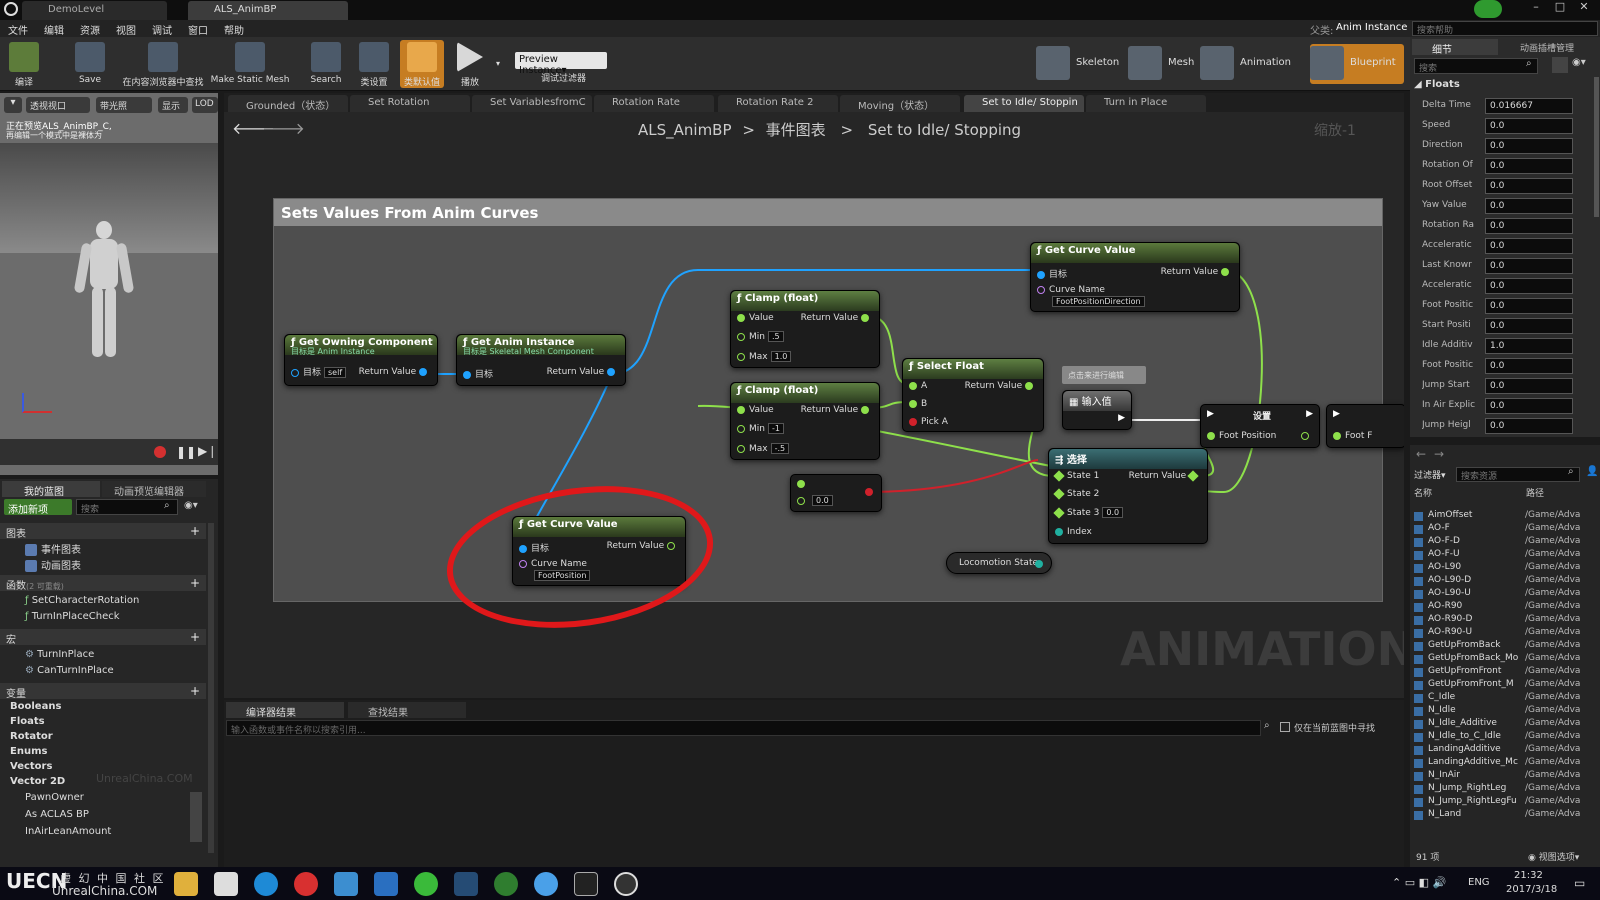 Image resolution: width=1600 pixels, height=900 pixels. Describe the element at coordinates (1076, 493) in the screenshot. I see `pin-state-2: State 2` at that location.